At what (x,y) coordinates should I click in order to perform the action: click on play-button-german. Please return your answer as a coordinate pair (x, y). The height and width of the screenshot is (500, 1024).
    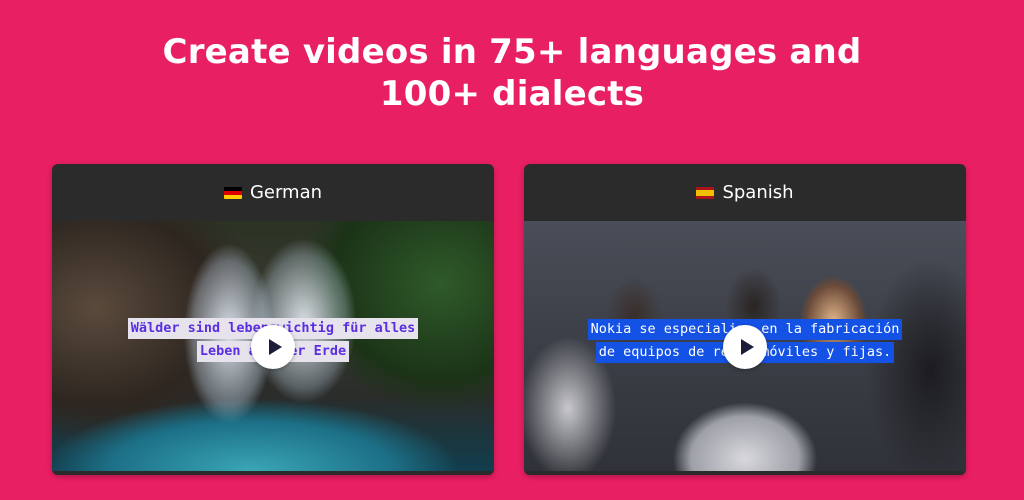
    Looking at the image, I should click on (273, 347).